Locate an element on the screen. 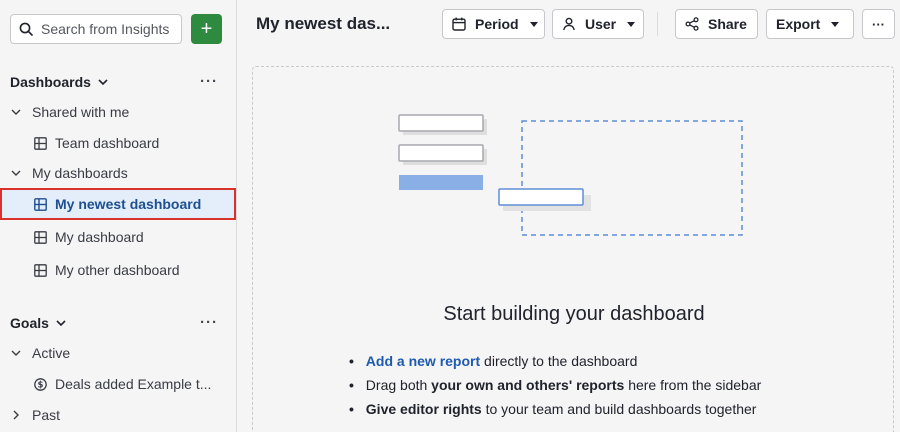 Image resolution: width=900 pixels, height=432 pixels. group-my-dashboards: My dashboards is located at coordinates (69, 173).